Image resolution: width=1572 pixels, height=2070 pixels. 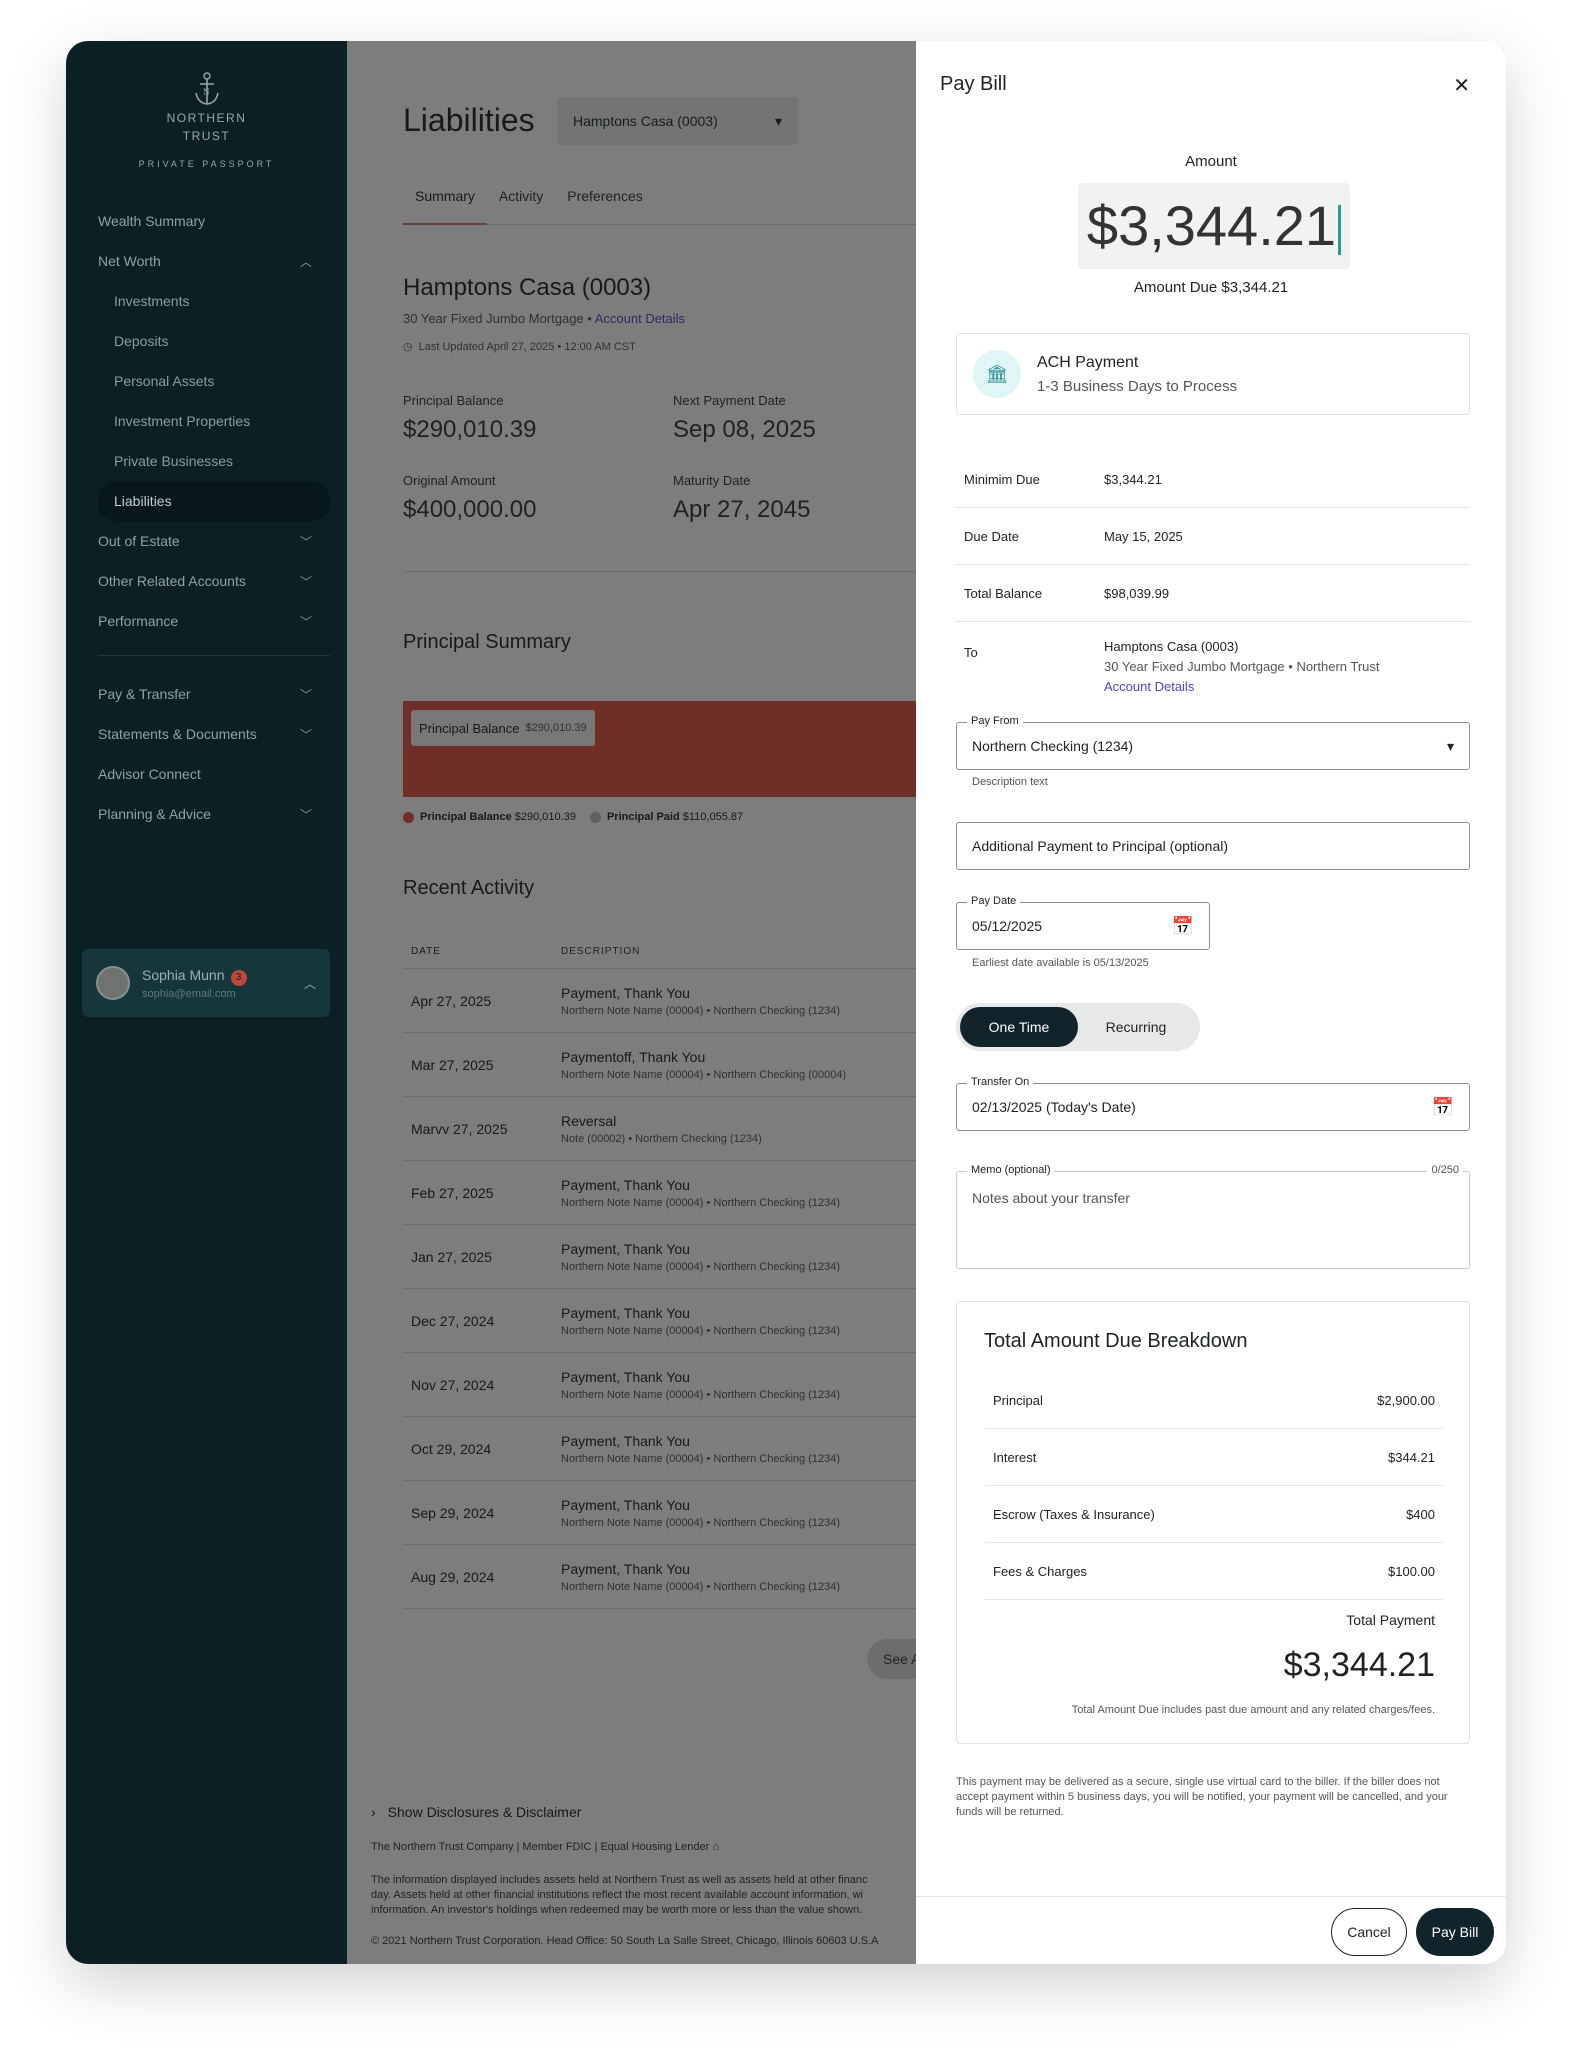 I want to click on svg-text: N, so click(x=206, y=92).